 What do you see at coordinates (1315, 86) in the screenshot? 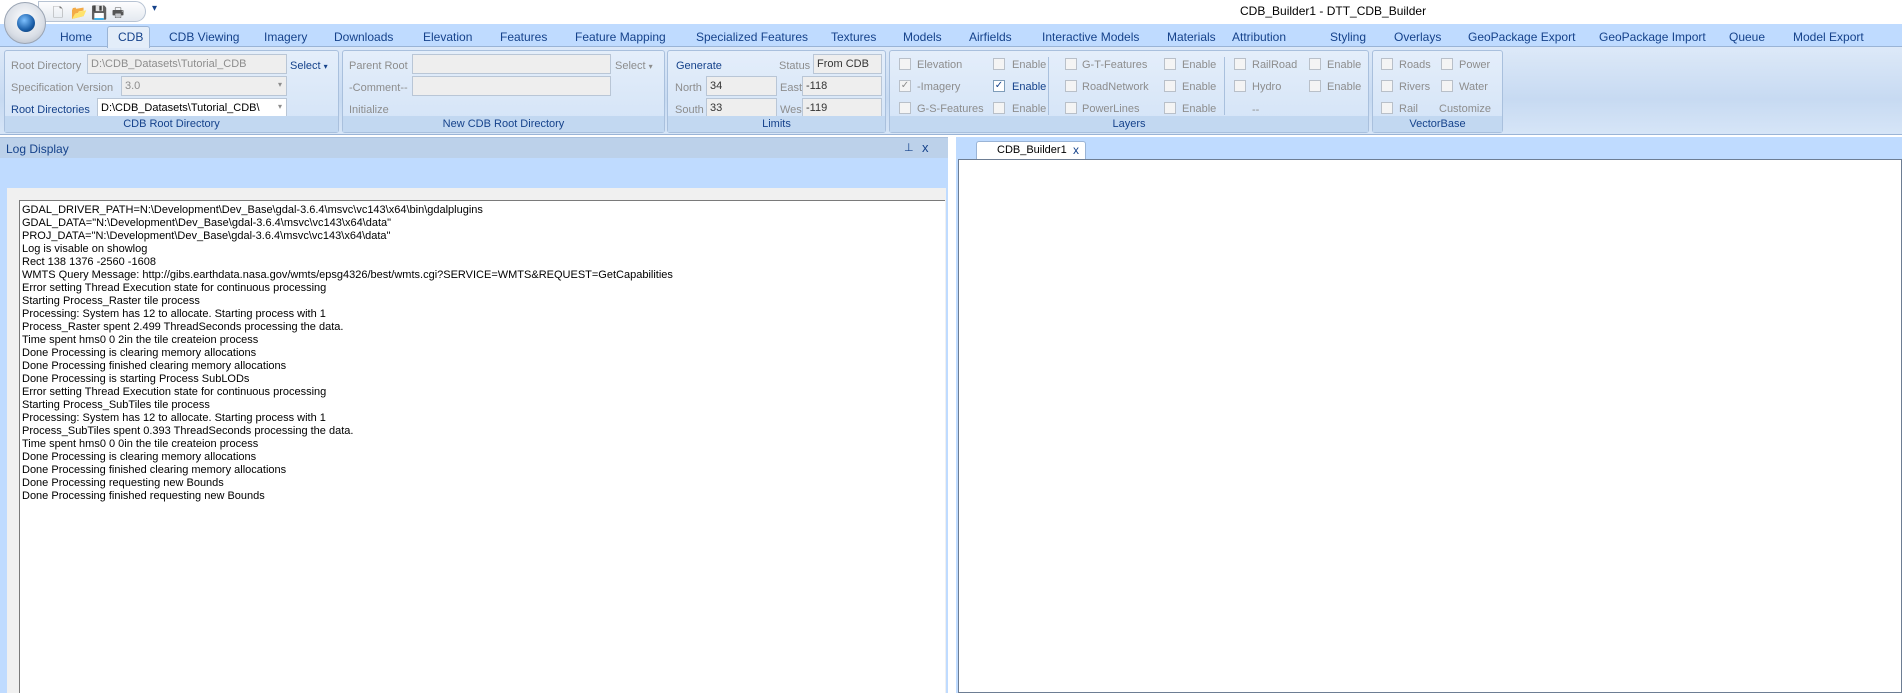
I see `hydro-enable-checkbox` at bounding box center [1315, 86].